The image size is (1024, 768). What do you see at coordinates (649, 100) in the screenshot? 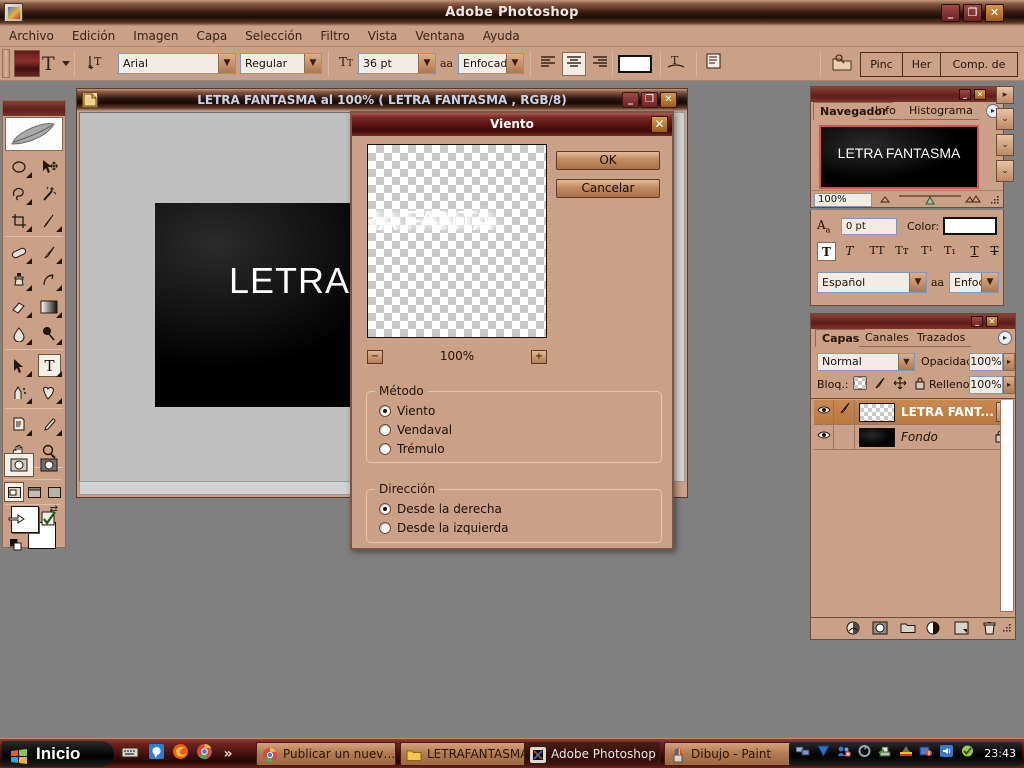
I see `document-maximize-button: ❐` at bounding box center [649, 100].